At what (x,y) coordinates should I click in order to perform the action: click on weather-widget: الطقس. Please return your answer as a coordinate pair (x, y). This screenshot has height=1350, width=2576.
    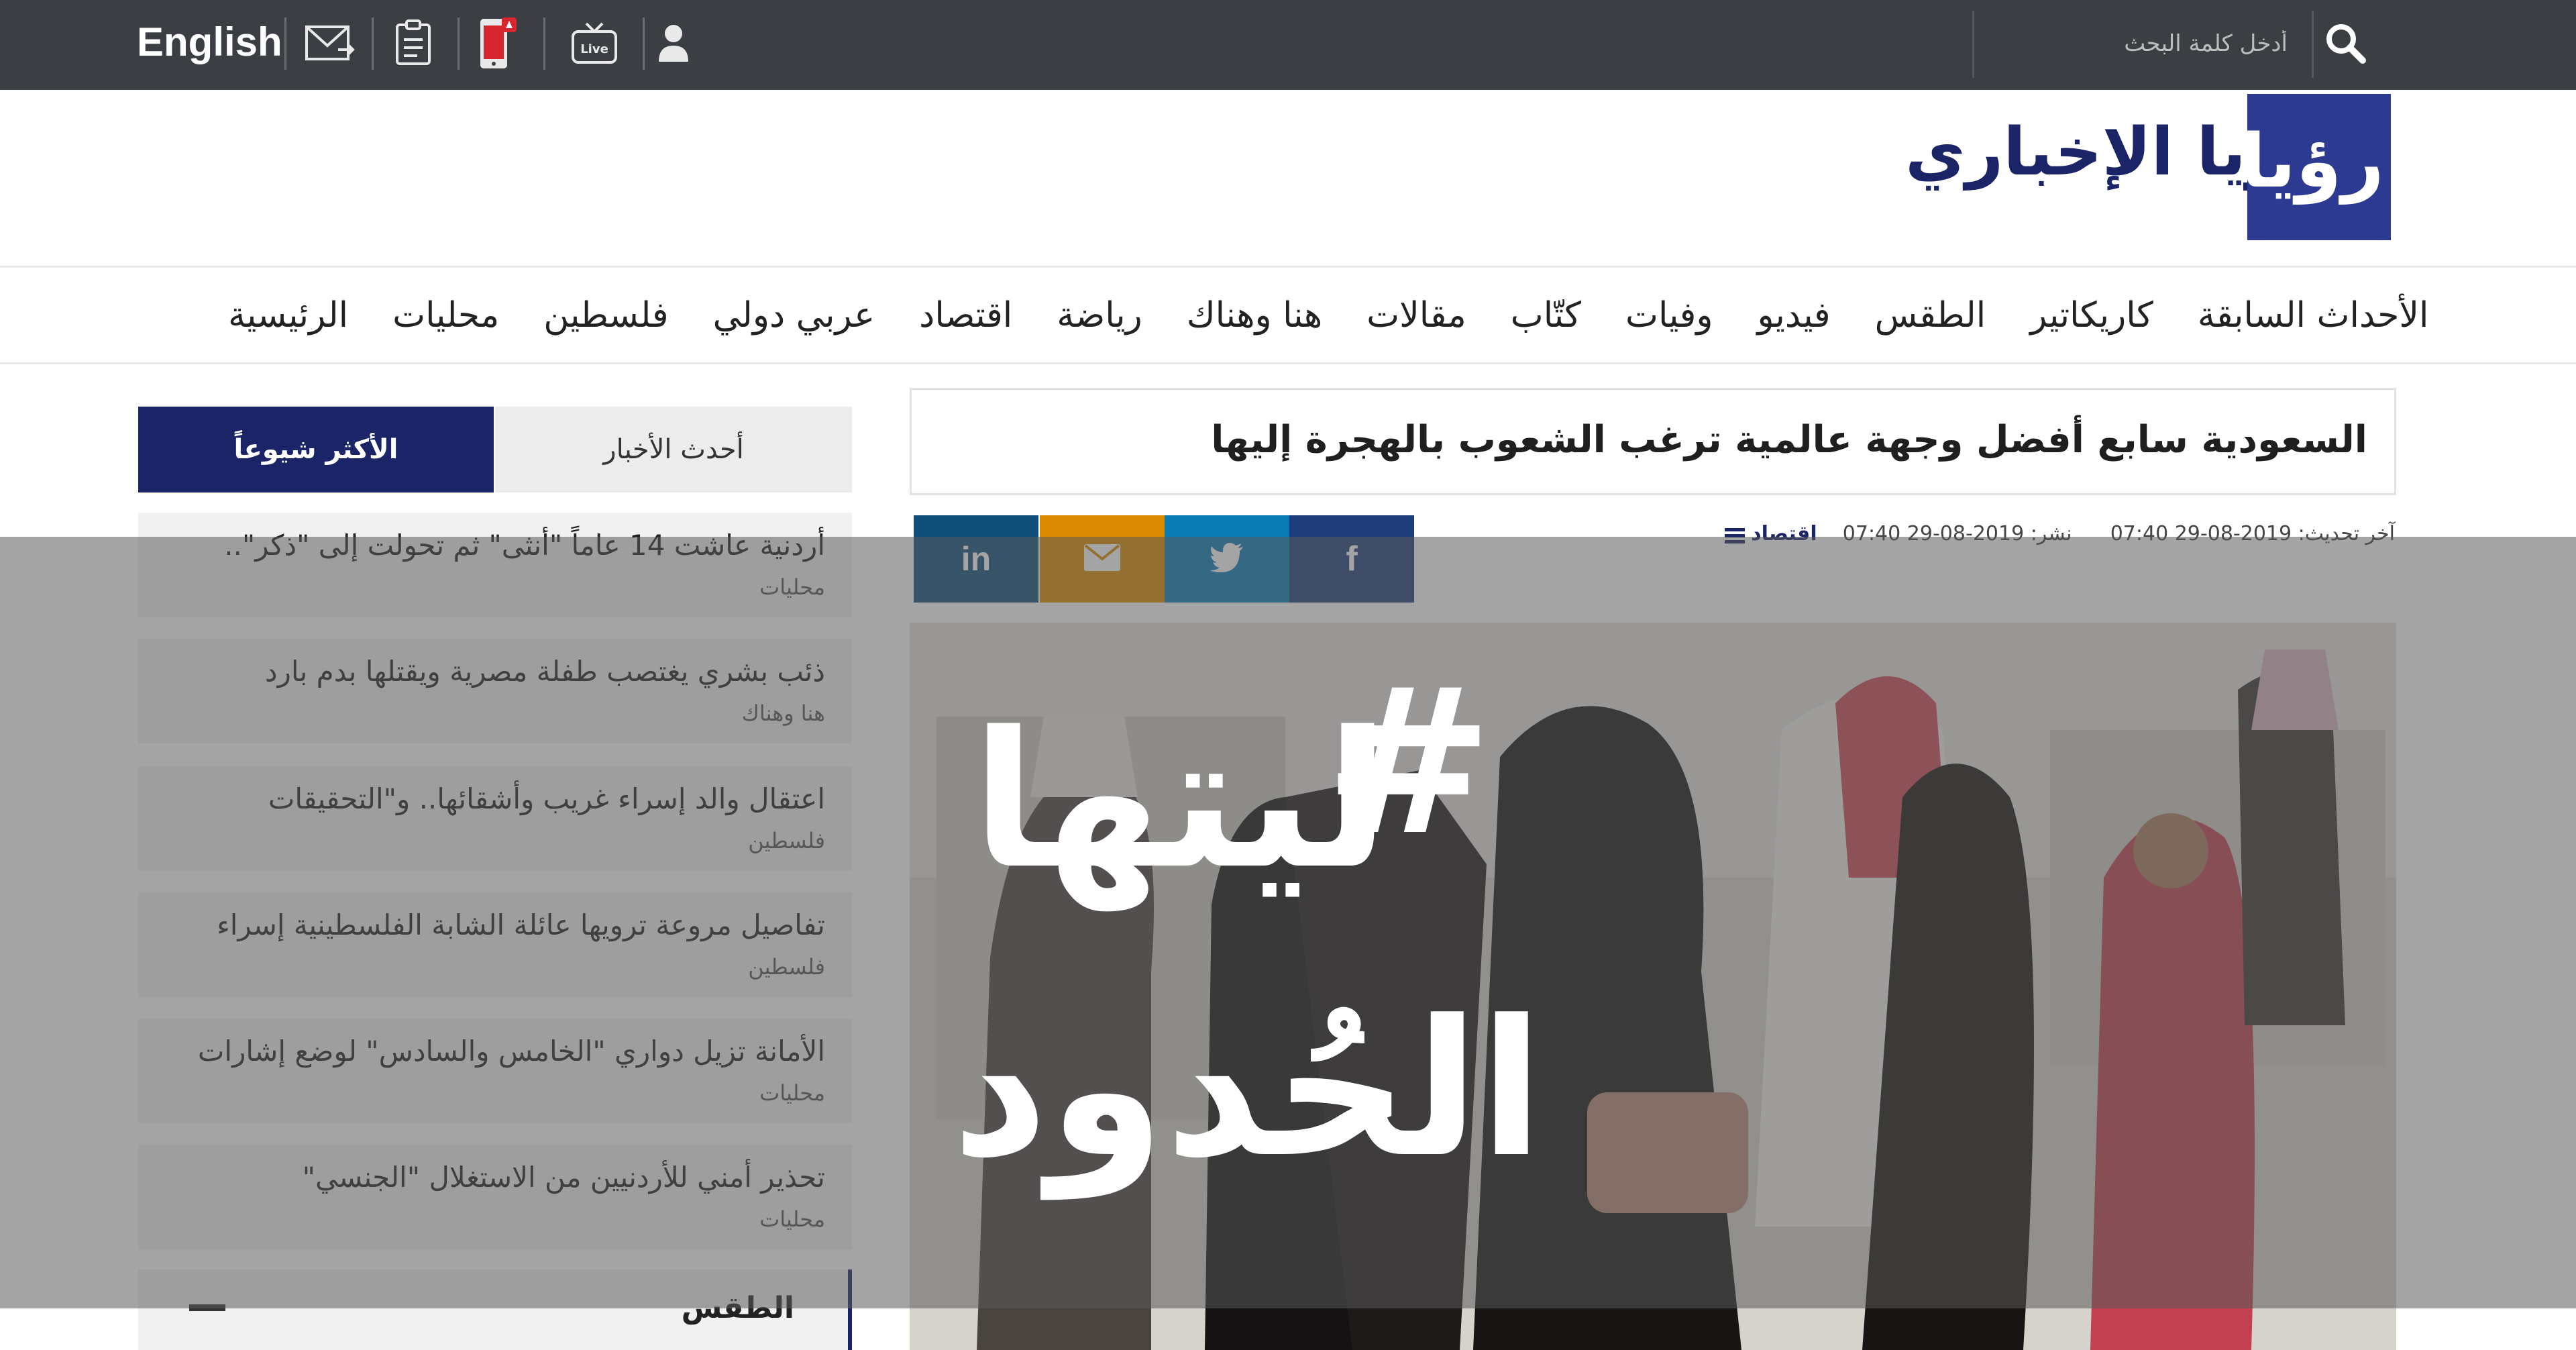
    Looking at the image, I should click on (495, 1309).